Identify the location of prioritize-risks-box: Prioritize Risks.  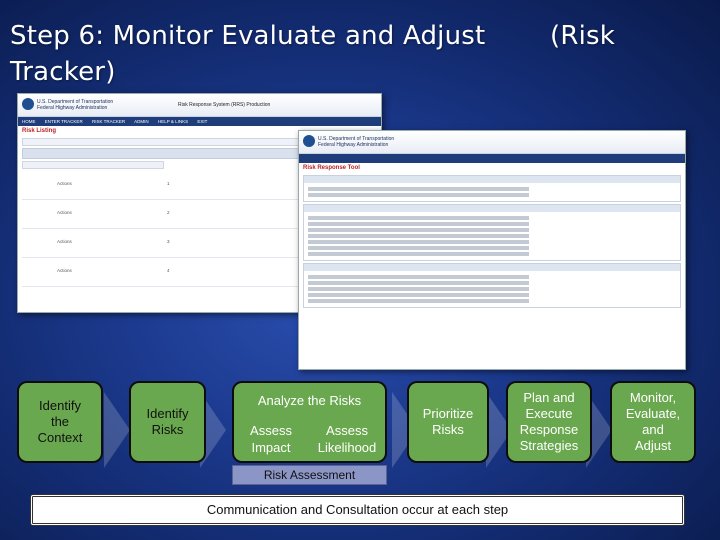
(448, 422).